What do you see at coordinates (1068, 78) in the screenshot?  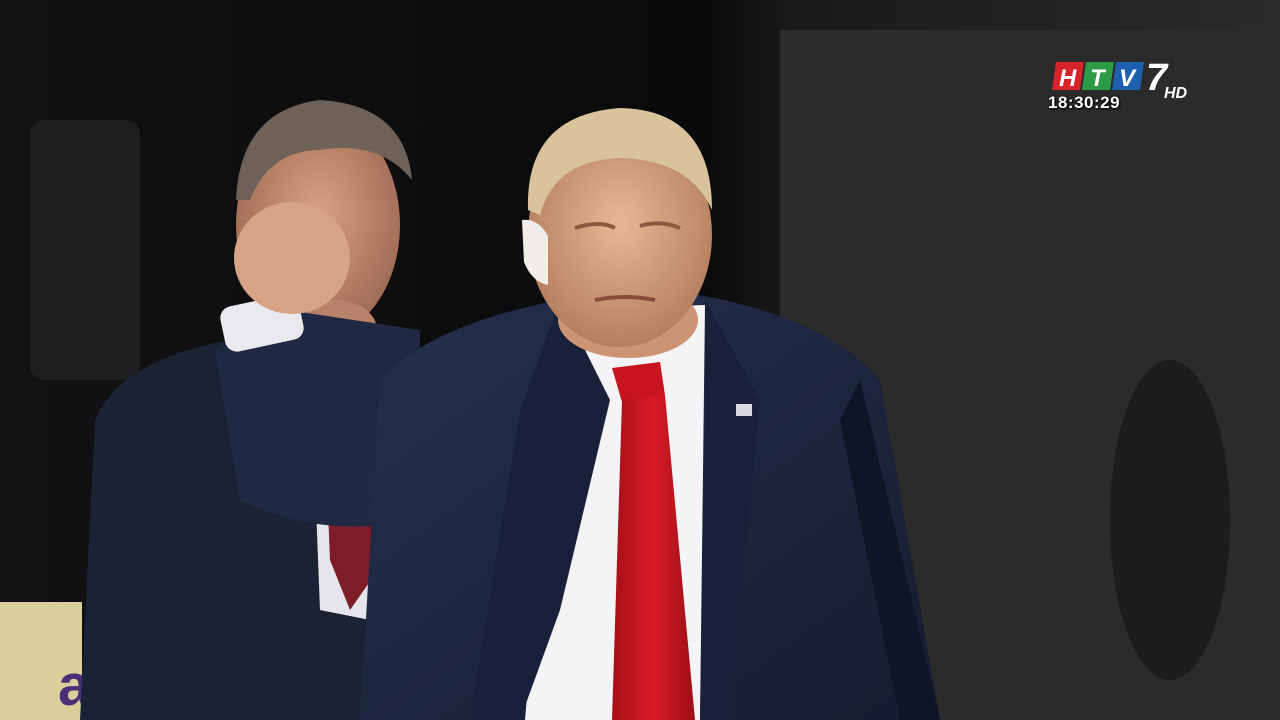 I see `svg-text: H` at bounding box center [1068, 78].